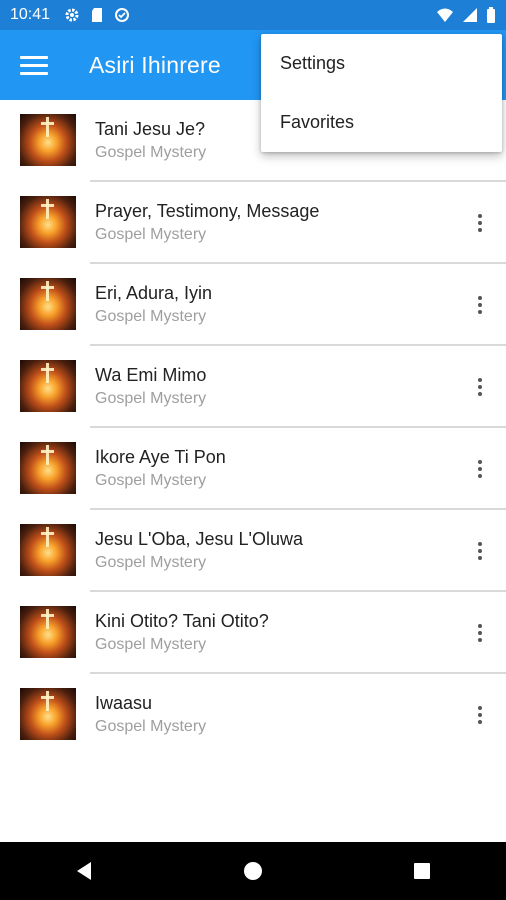 Image resolution: width=506 pixels, height=900 pixels. What do you see at coordinates (253, 715) in the screenshot?
I see `list-item: Iwaasu Gospel Mystery` at bounding box center [253, 715].